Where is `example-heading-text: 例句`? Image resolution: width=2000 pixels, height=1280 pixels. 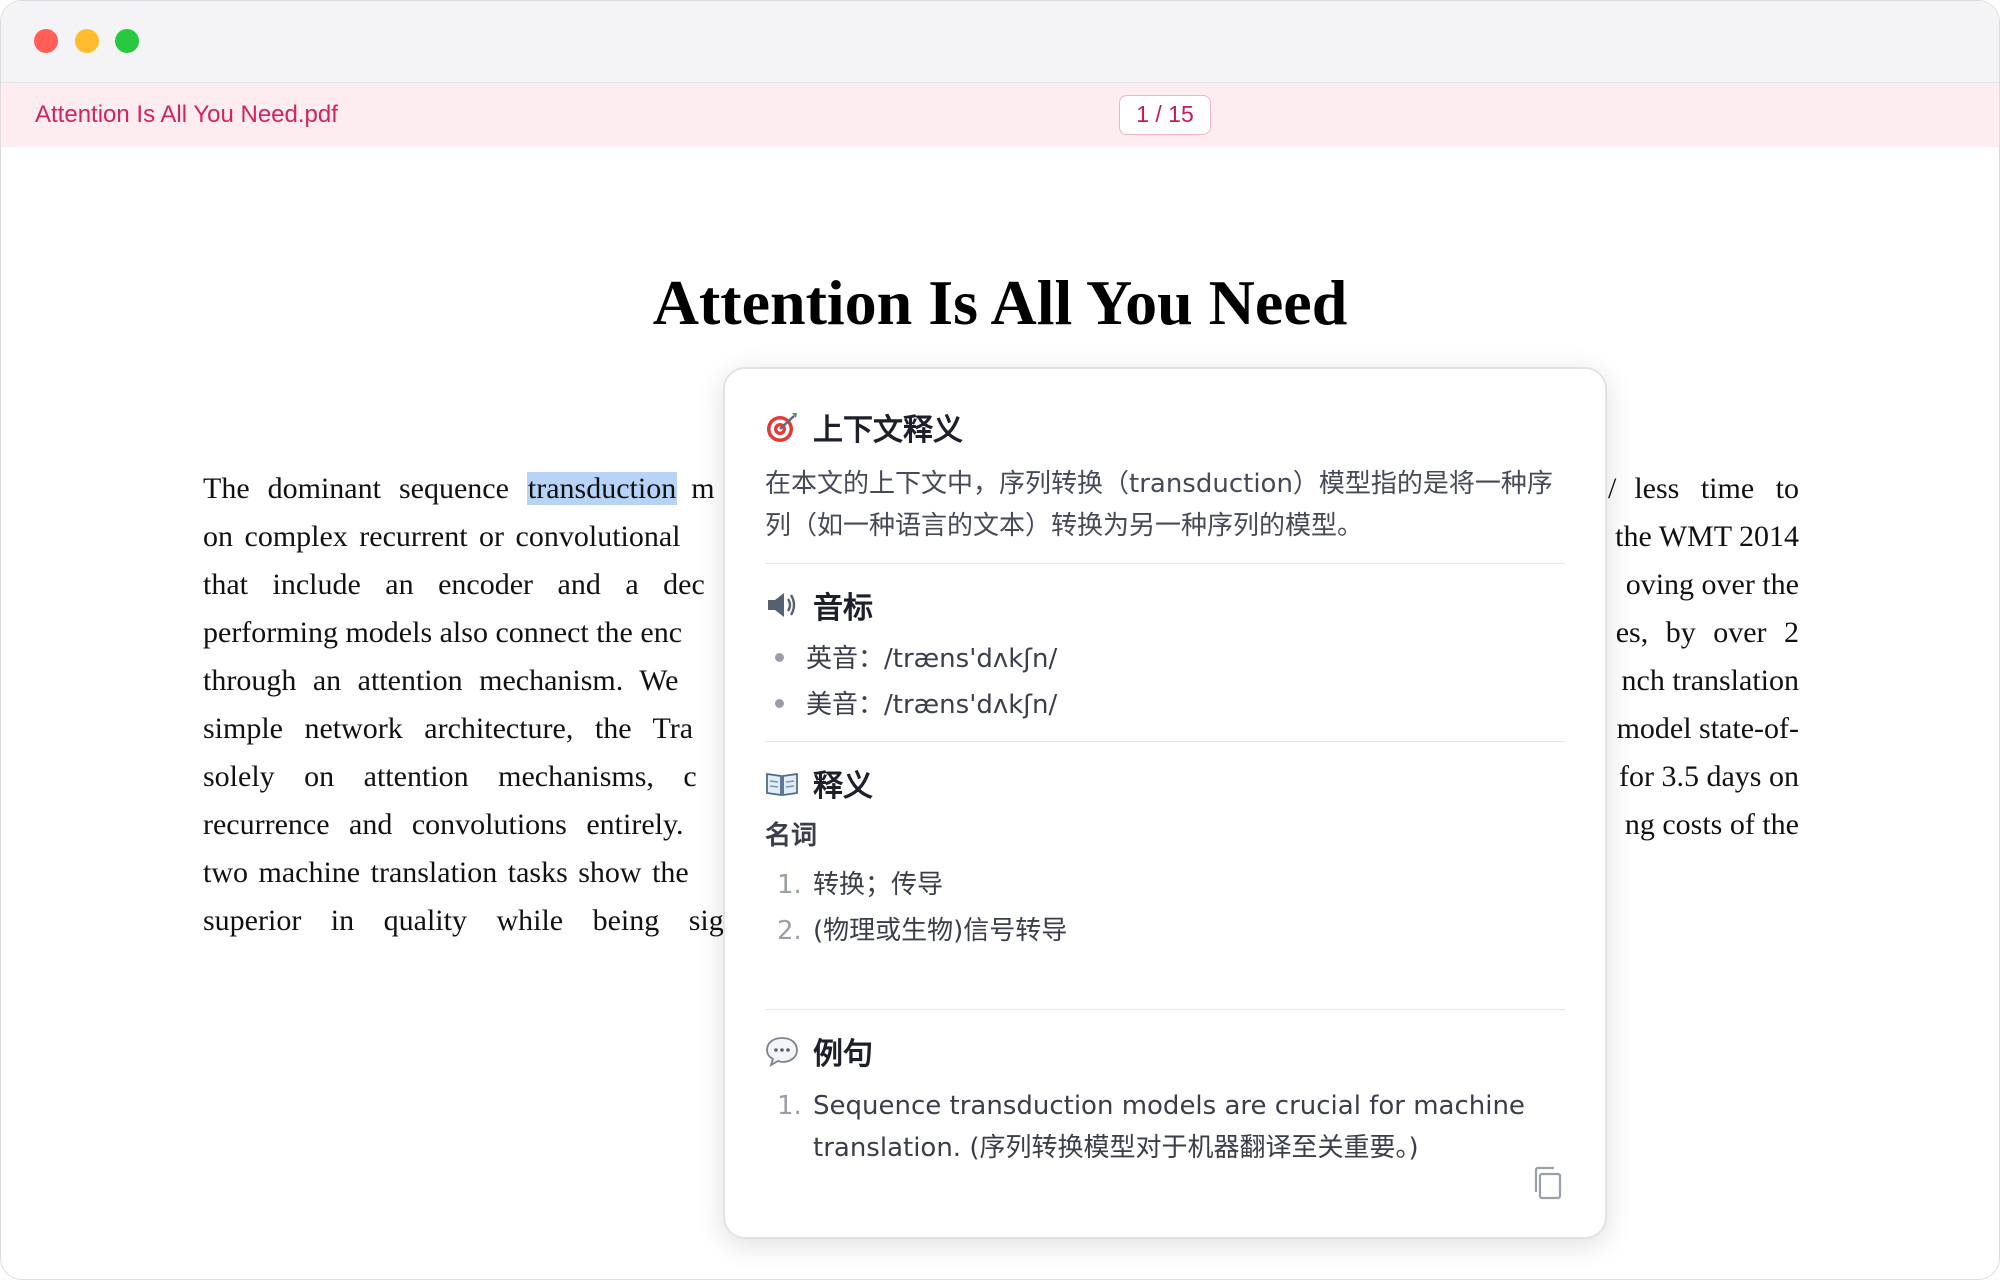 example-heading-text: 例句 is located at coordinates (843, 1054).